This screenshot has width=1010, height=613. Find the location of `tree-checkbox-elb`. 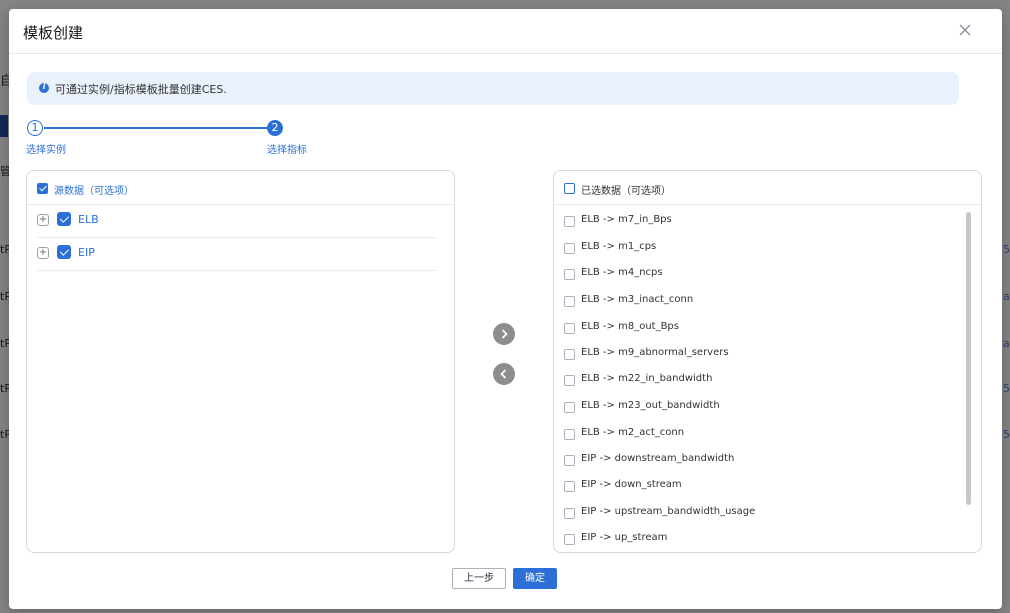

tree-checkbox-elb is located at coordinates (64, 219).